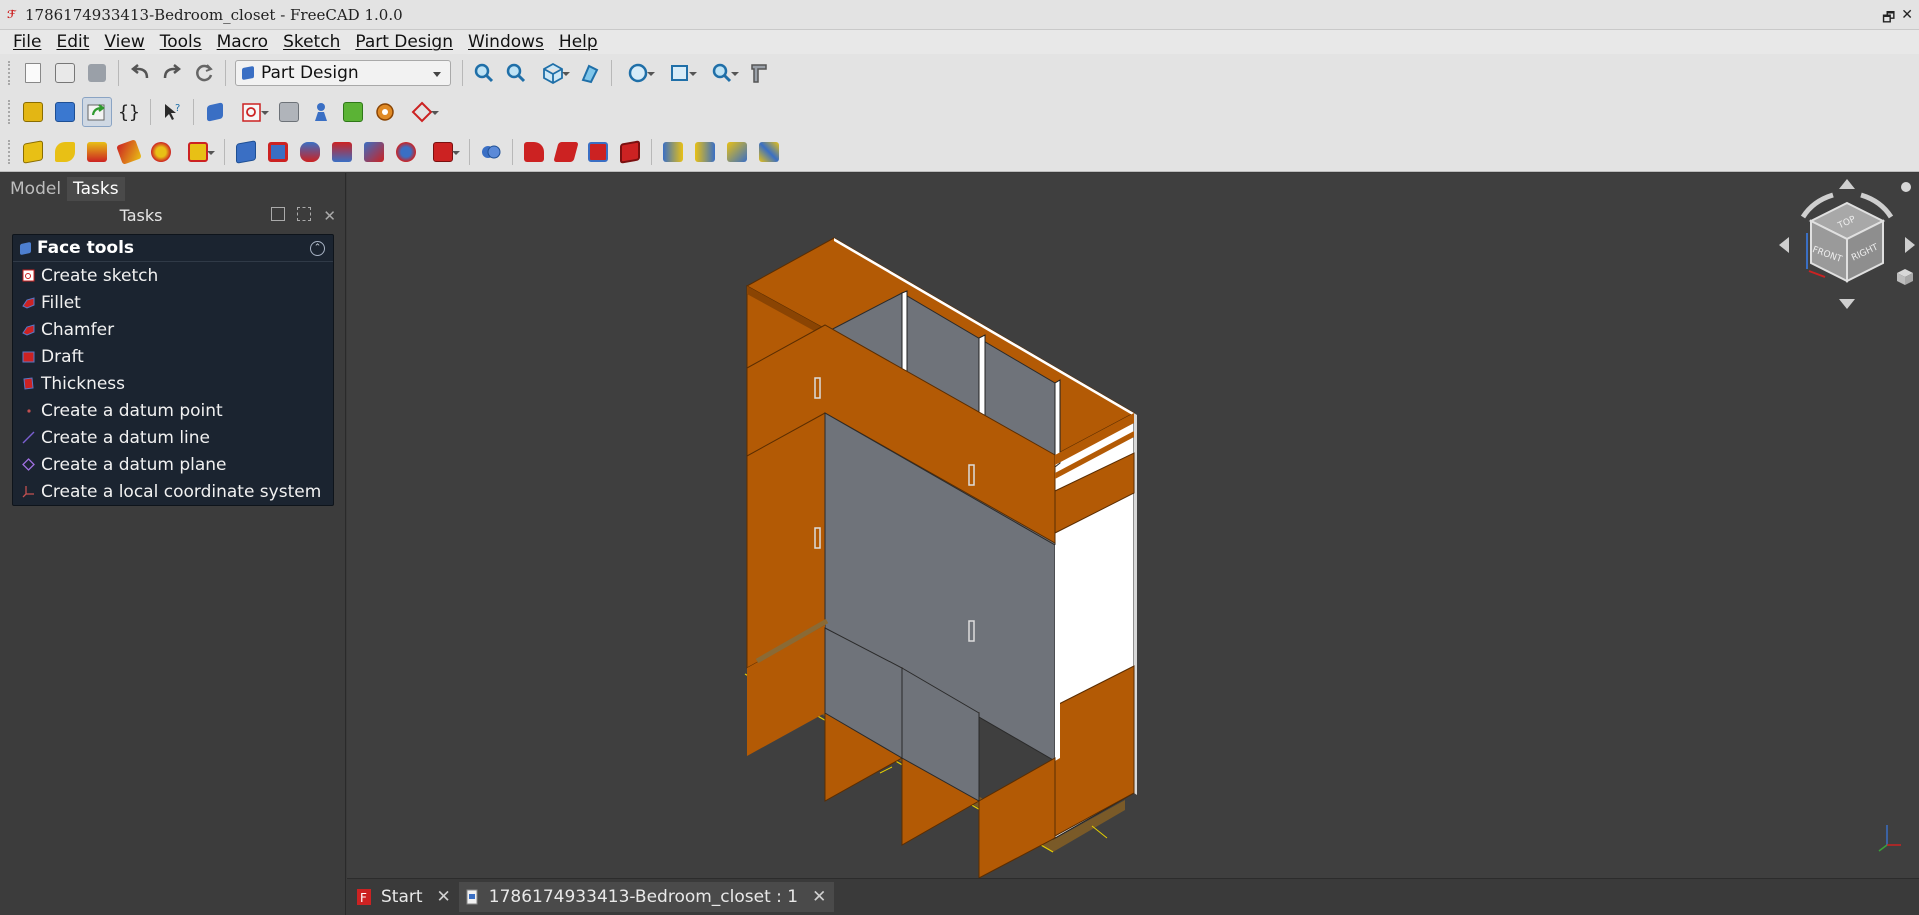 This screenshot has height=915, width=1919. What do you see at coordinates (759, 73) in the screenshot?
I see `measure-tool-button` at bounding box center [759, 73].